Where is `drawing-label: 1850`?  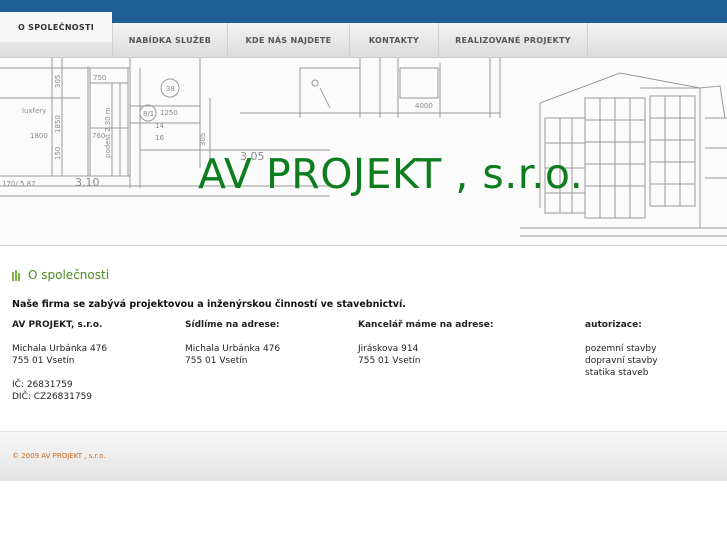
drawing-label: 1850 is located at coordinates (58, 124).